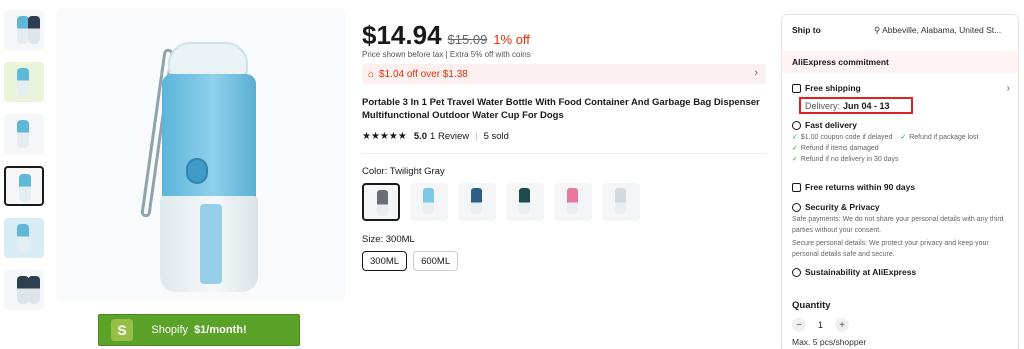  Describe the element at coordinates (860, 187) in the screenshot. I see `free-returns-label: Free returns within 90 days` at that location.